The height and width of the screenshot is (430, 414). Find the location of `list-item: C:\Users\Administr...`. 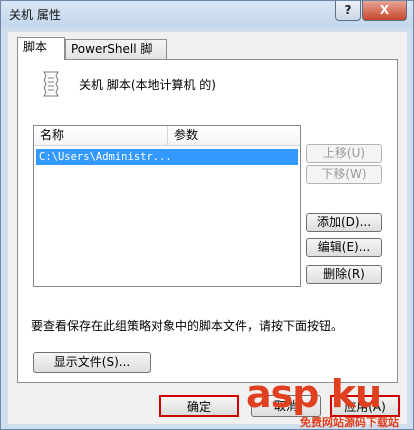

list-item: C:\Users\Administr... is located at coordinates (167, 157).